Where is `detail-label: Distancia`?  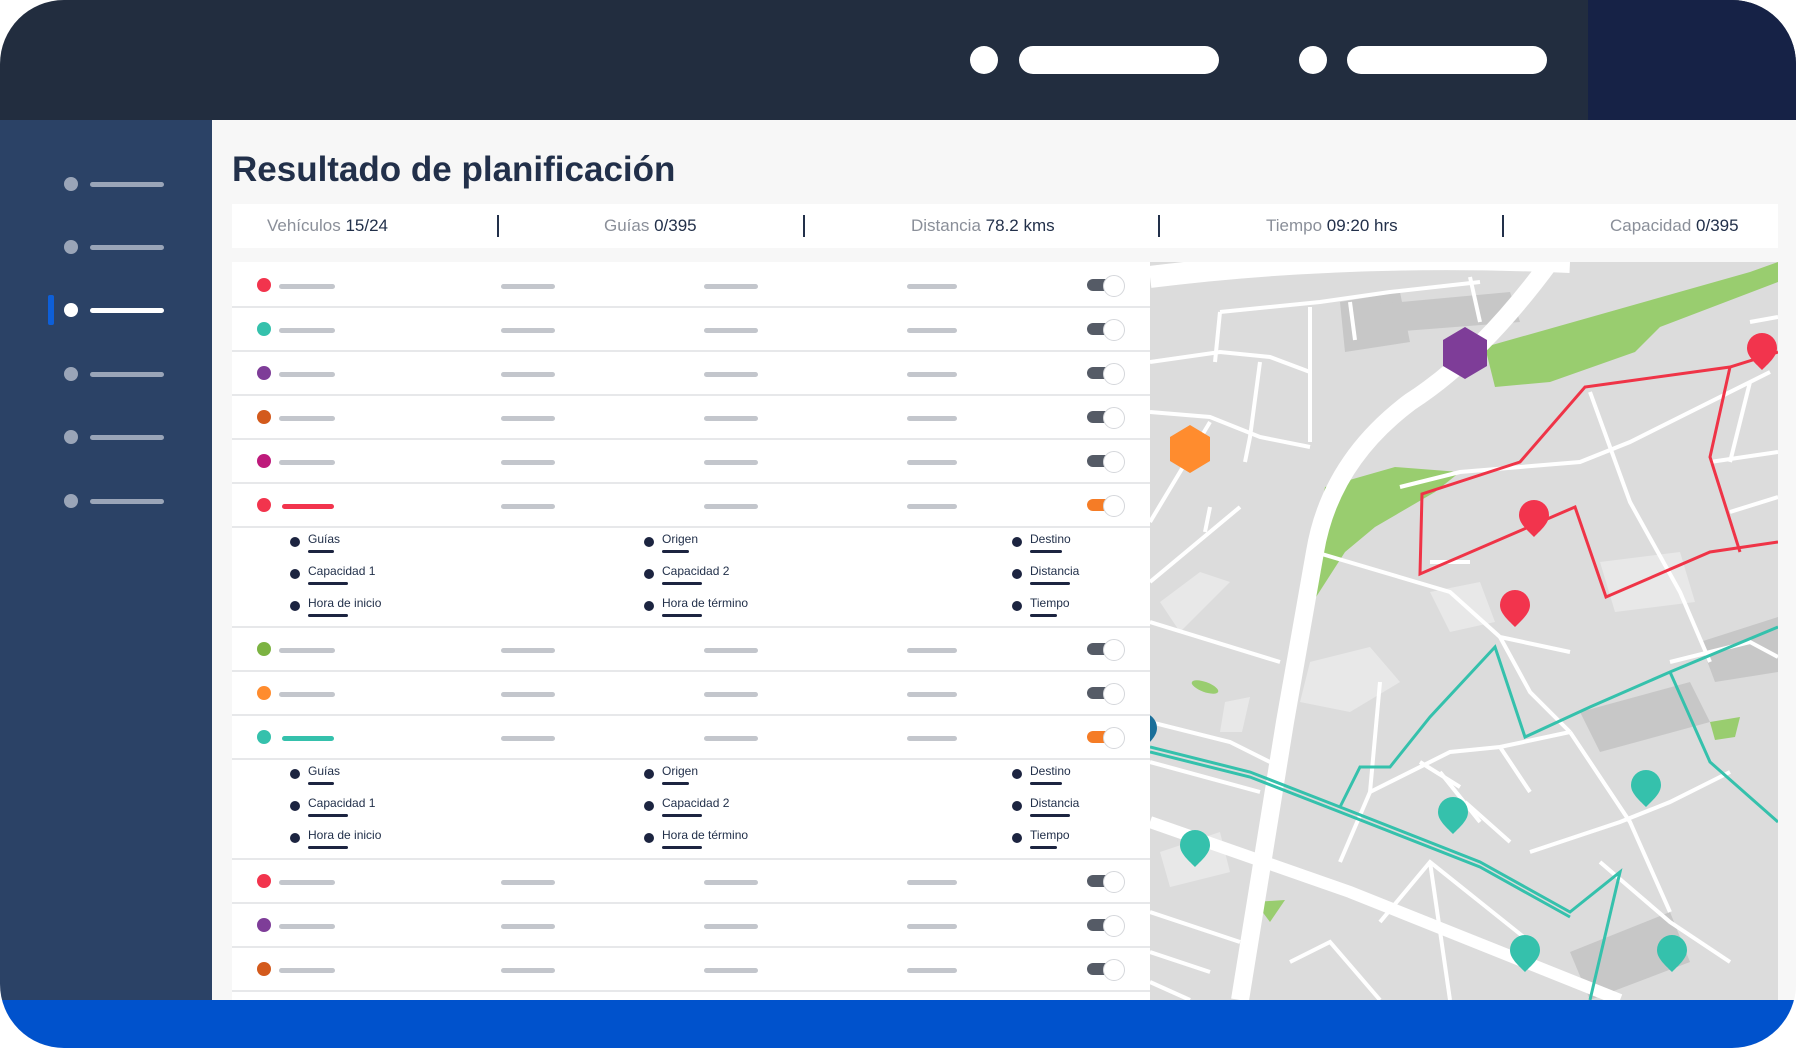 detail-label: Distancia is located at coordinates (1055, 571).